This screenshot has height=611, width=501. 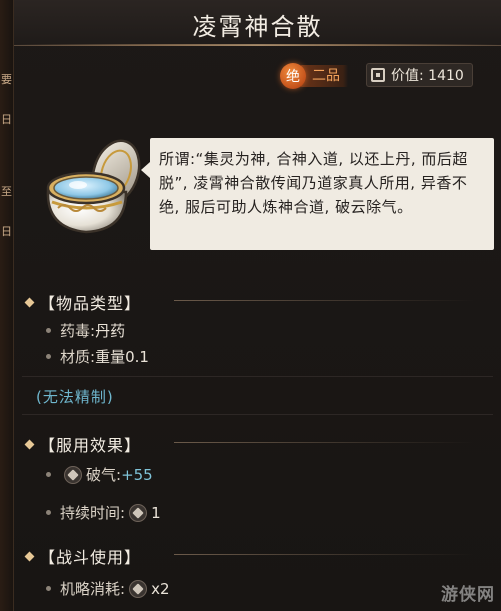 I want to click on section-battle: 【战斗使用】, so click(x=84, y=556).